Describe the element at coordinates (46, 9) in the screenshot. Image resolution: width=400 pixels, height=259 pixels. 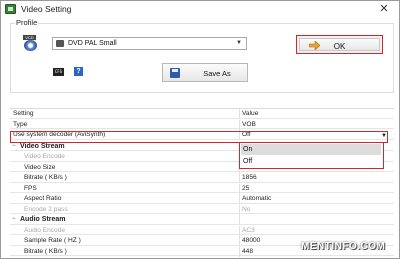
I see `window-title: Video Setting` at that location.